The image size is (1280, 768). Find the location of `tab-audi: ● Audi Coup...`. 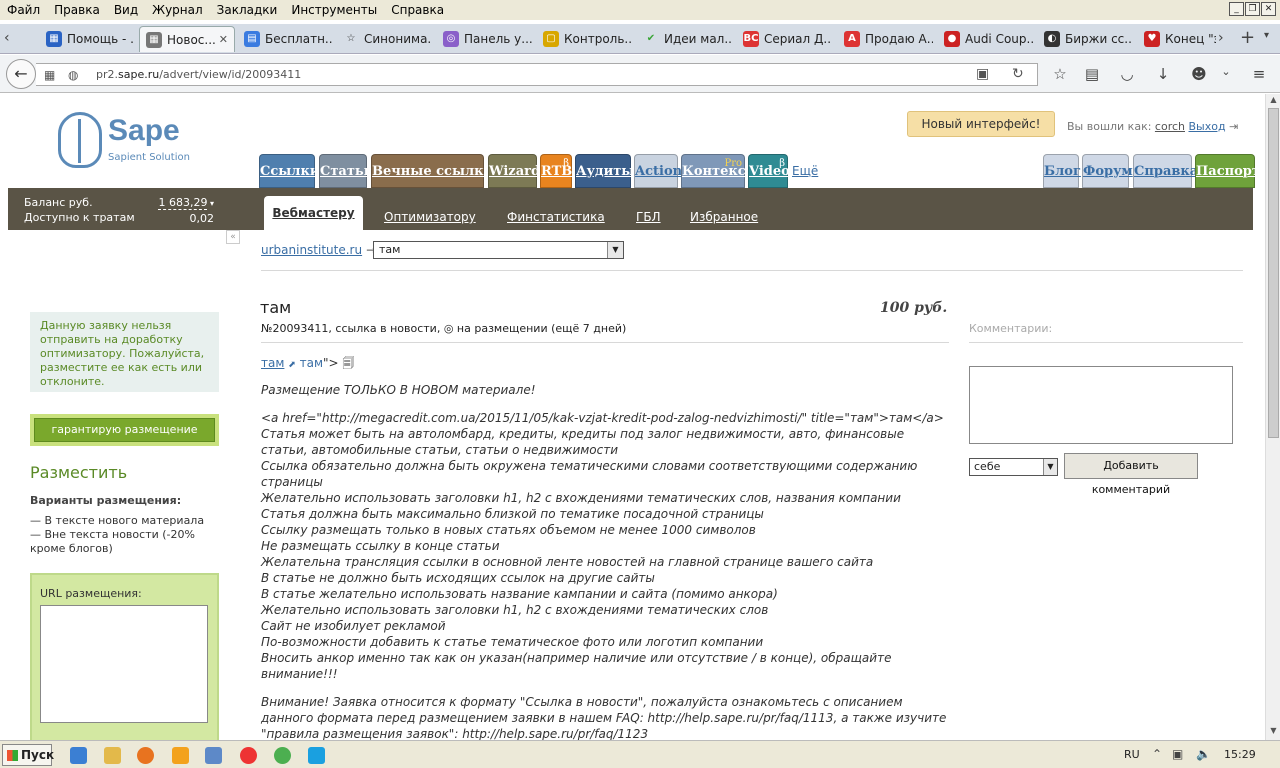

tab-audi: ● Audi Coup... is located at coordinates (985, 39).